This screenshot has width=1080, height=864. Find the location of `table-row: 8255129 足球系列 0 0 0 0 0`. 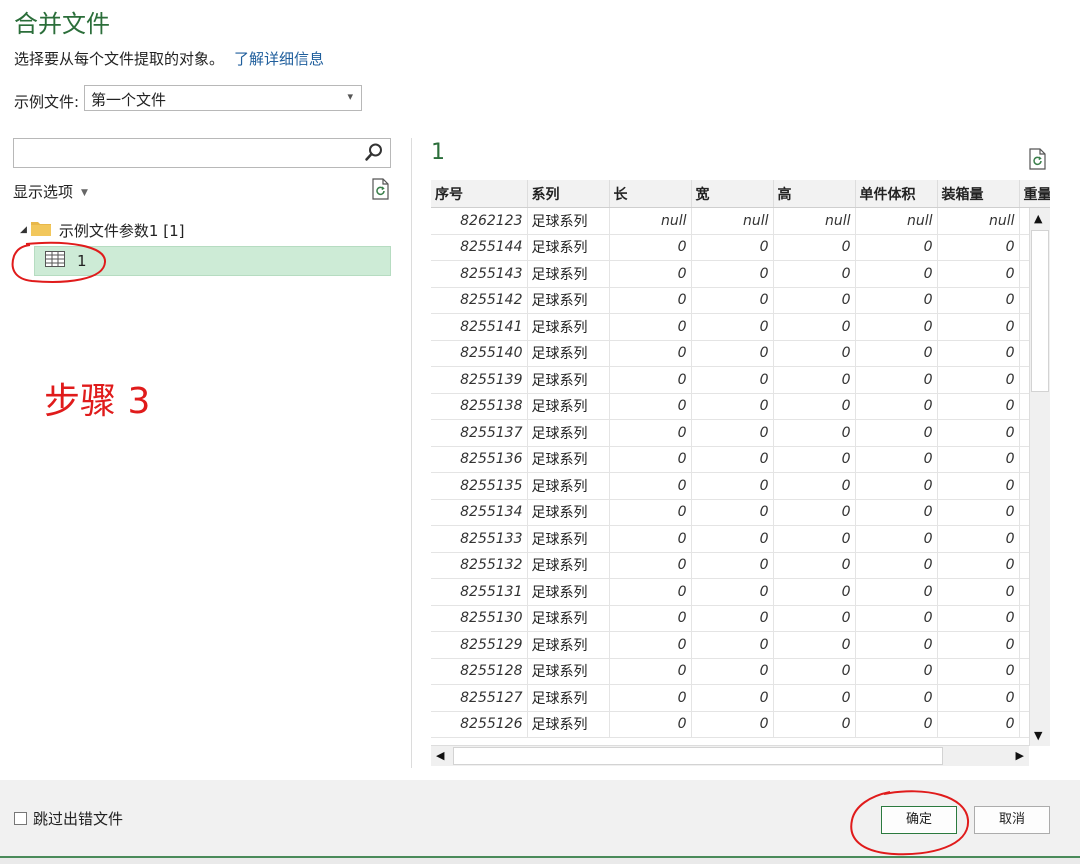

table-row: 8255129 足球系列 0 0 0 0 0 is located at coordinates (740, 645).